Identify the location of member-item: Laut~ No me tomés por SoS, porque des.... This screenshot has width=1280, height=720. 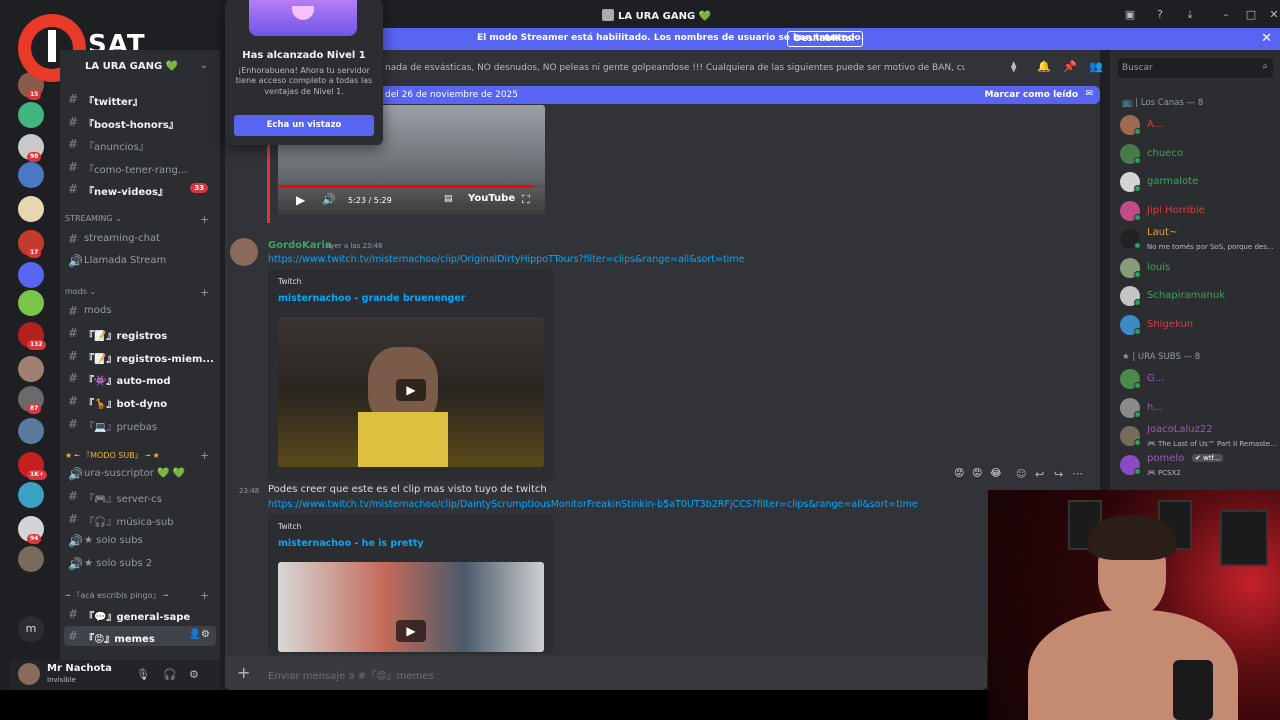
(1199, 239).